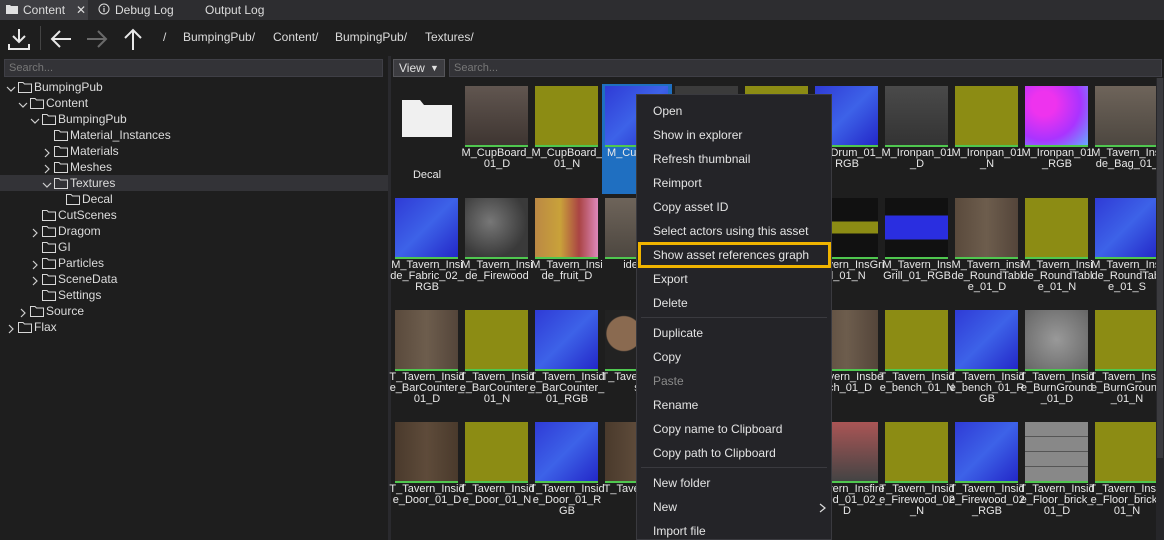 This screenshot has width=1164, height=540. I want to click on tree-node: Source, so click(178, 311).